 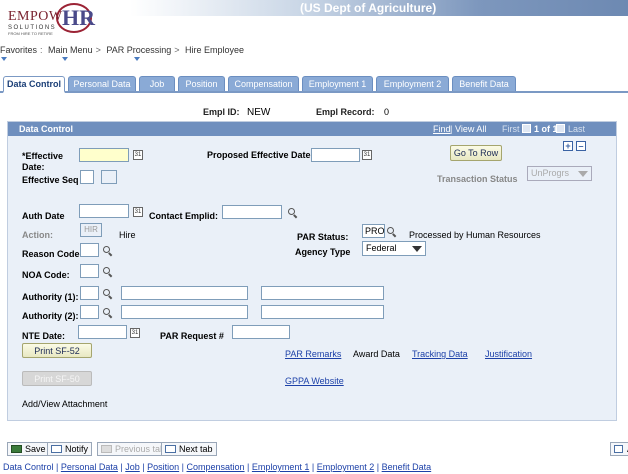 What do you see at coordinates (313, 354) in the screenshot?
I see `par-remarks-link: PAR Remarks` at bounding box center [313, 354].